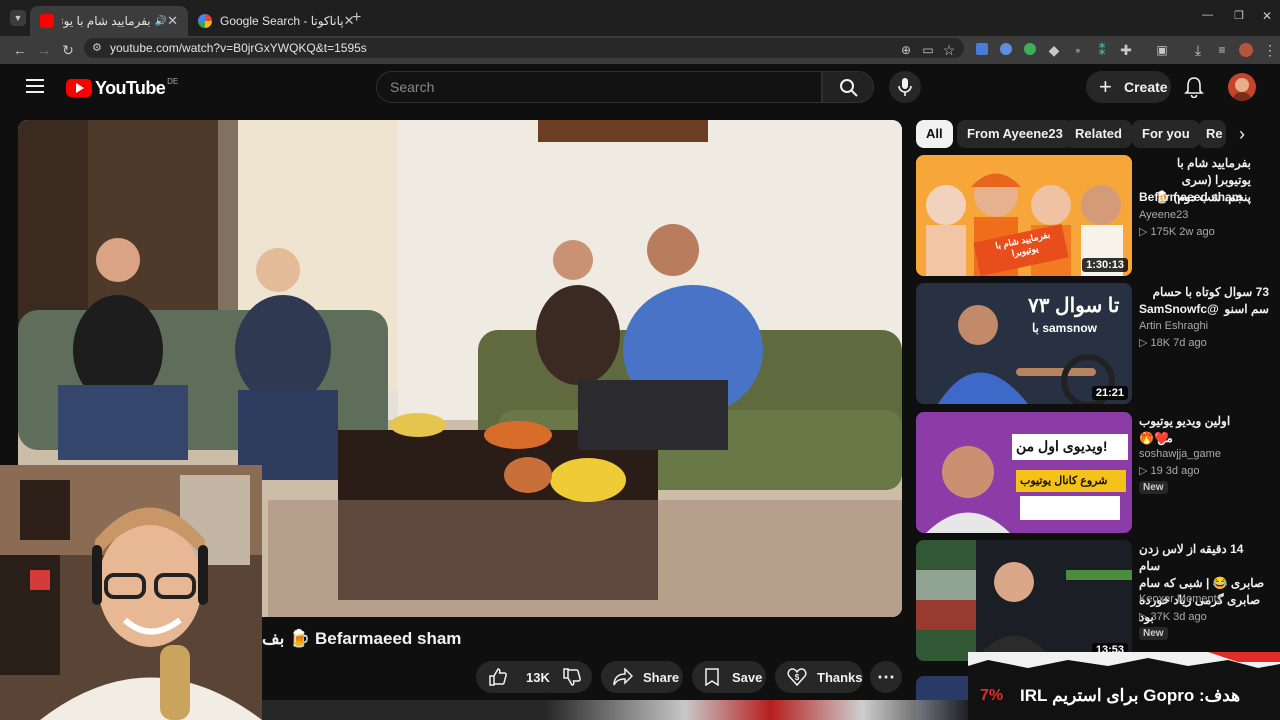 The image size is (1280, 720). What do you see at coordinates (729, 677) in the screenshot?
I see `save-button: Save` at bounding box center [729, 677].